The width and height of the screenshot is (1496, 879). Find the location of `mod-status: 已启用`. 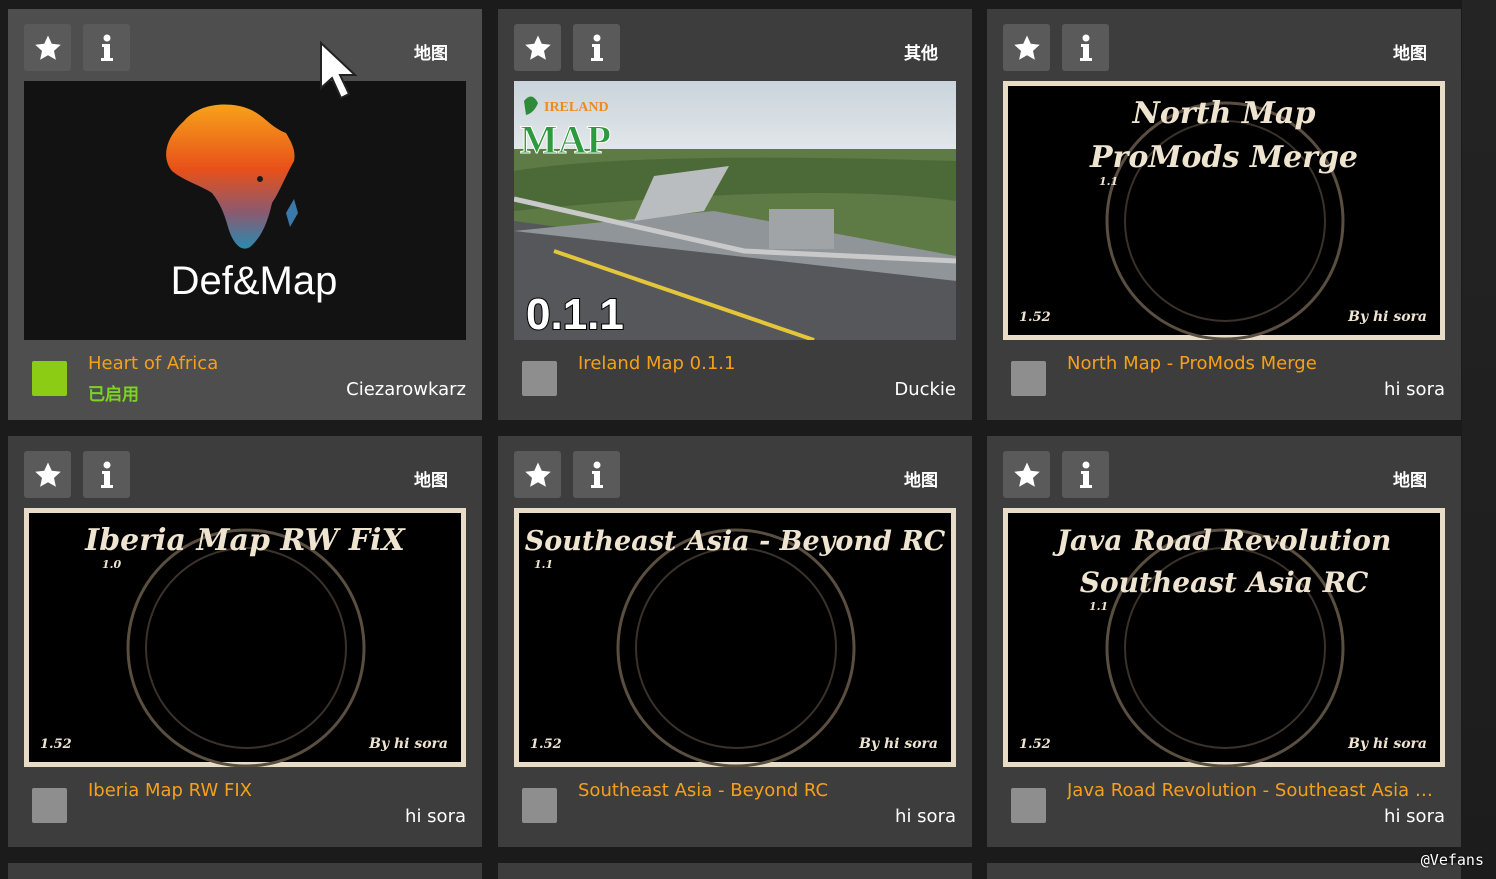

mod-status: 已启用 is located at coordinates (113, 395).